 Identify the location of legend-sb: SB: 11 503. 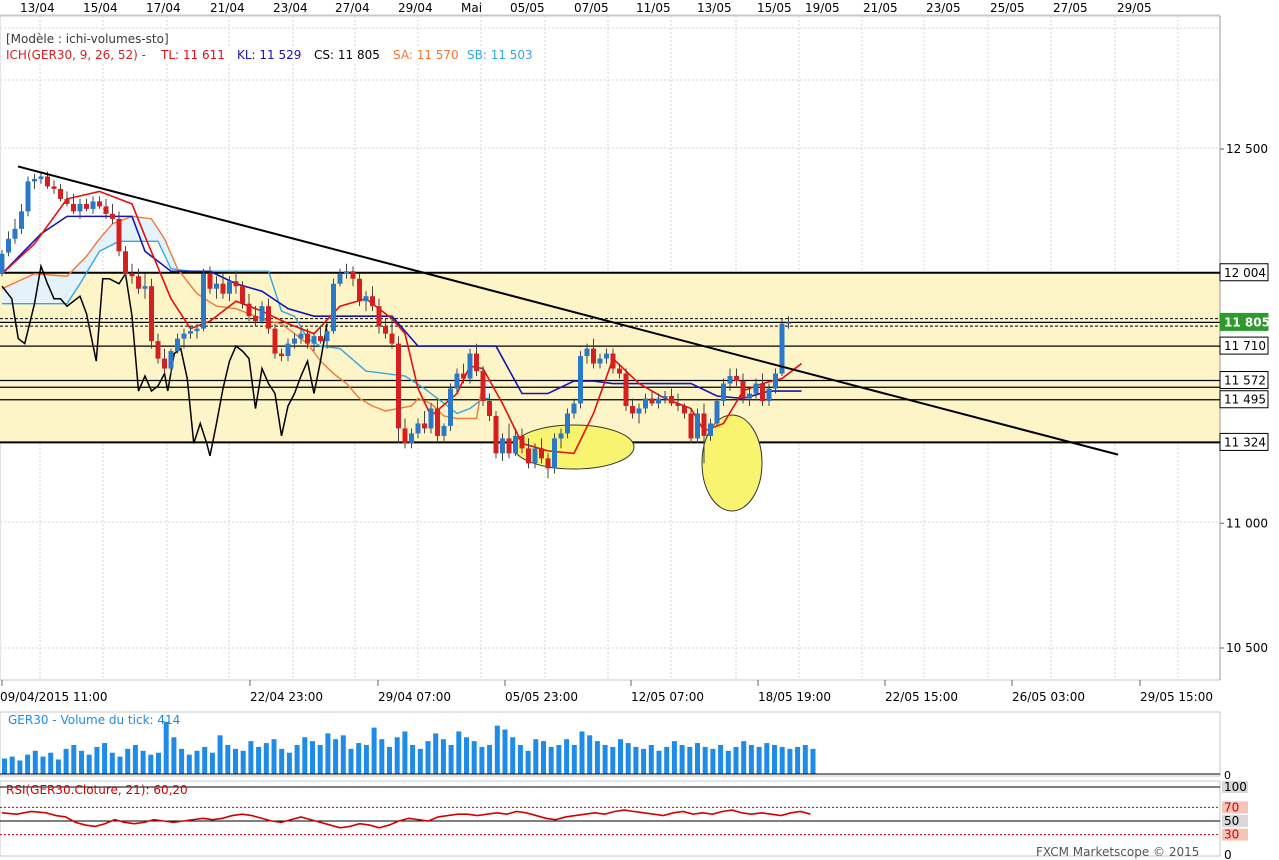
(500, 55).